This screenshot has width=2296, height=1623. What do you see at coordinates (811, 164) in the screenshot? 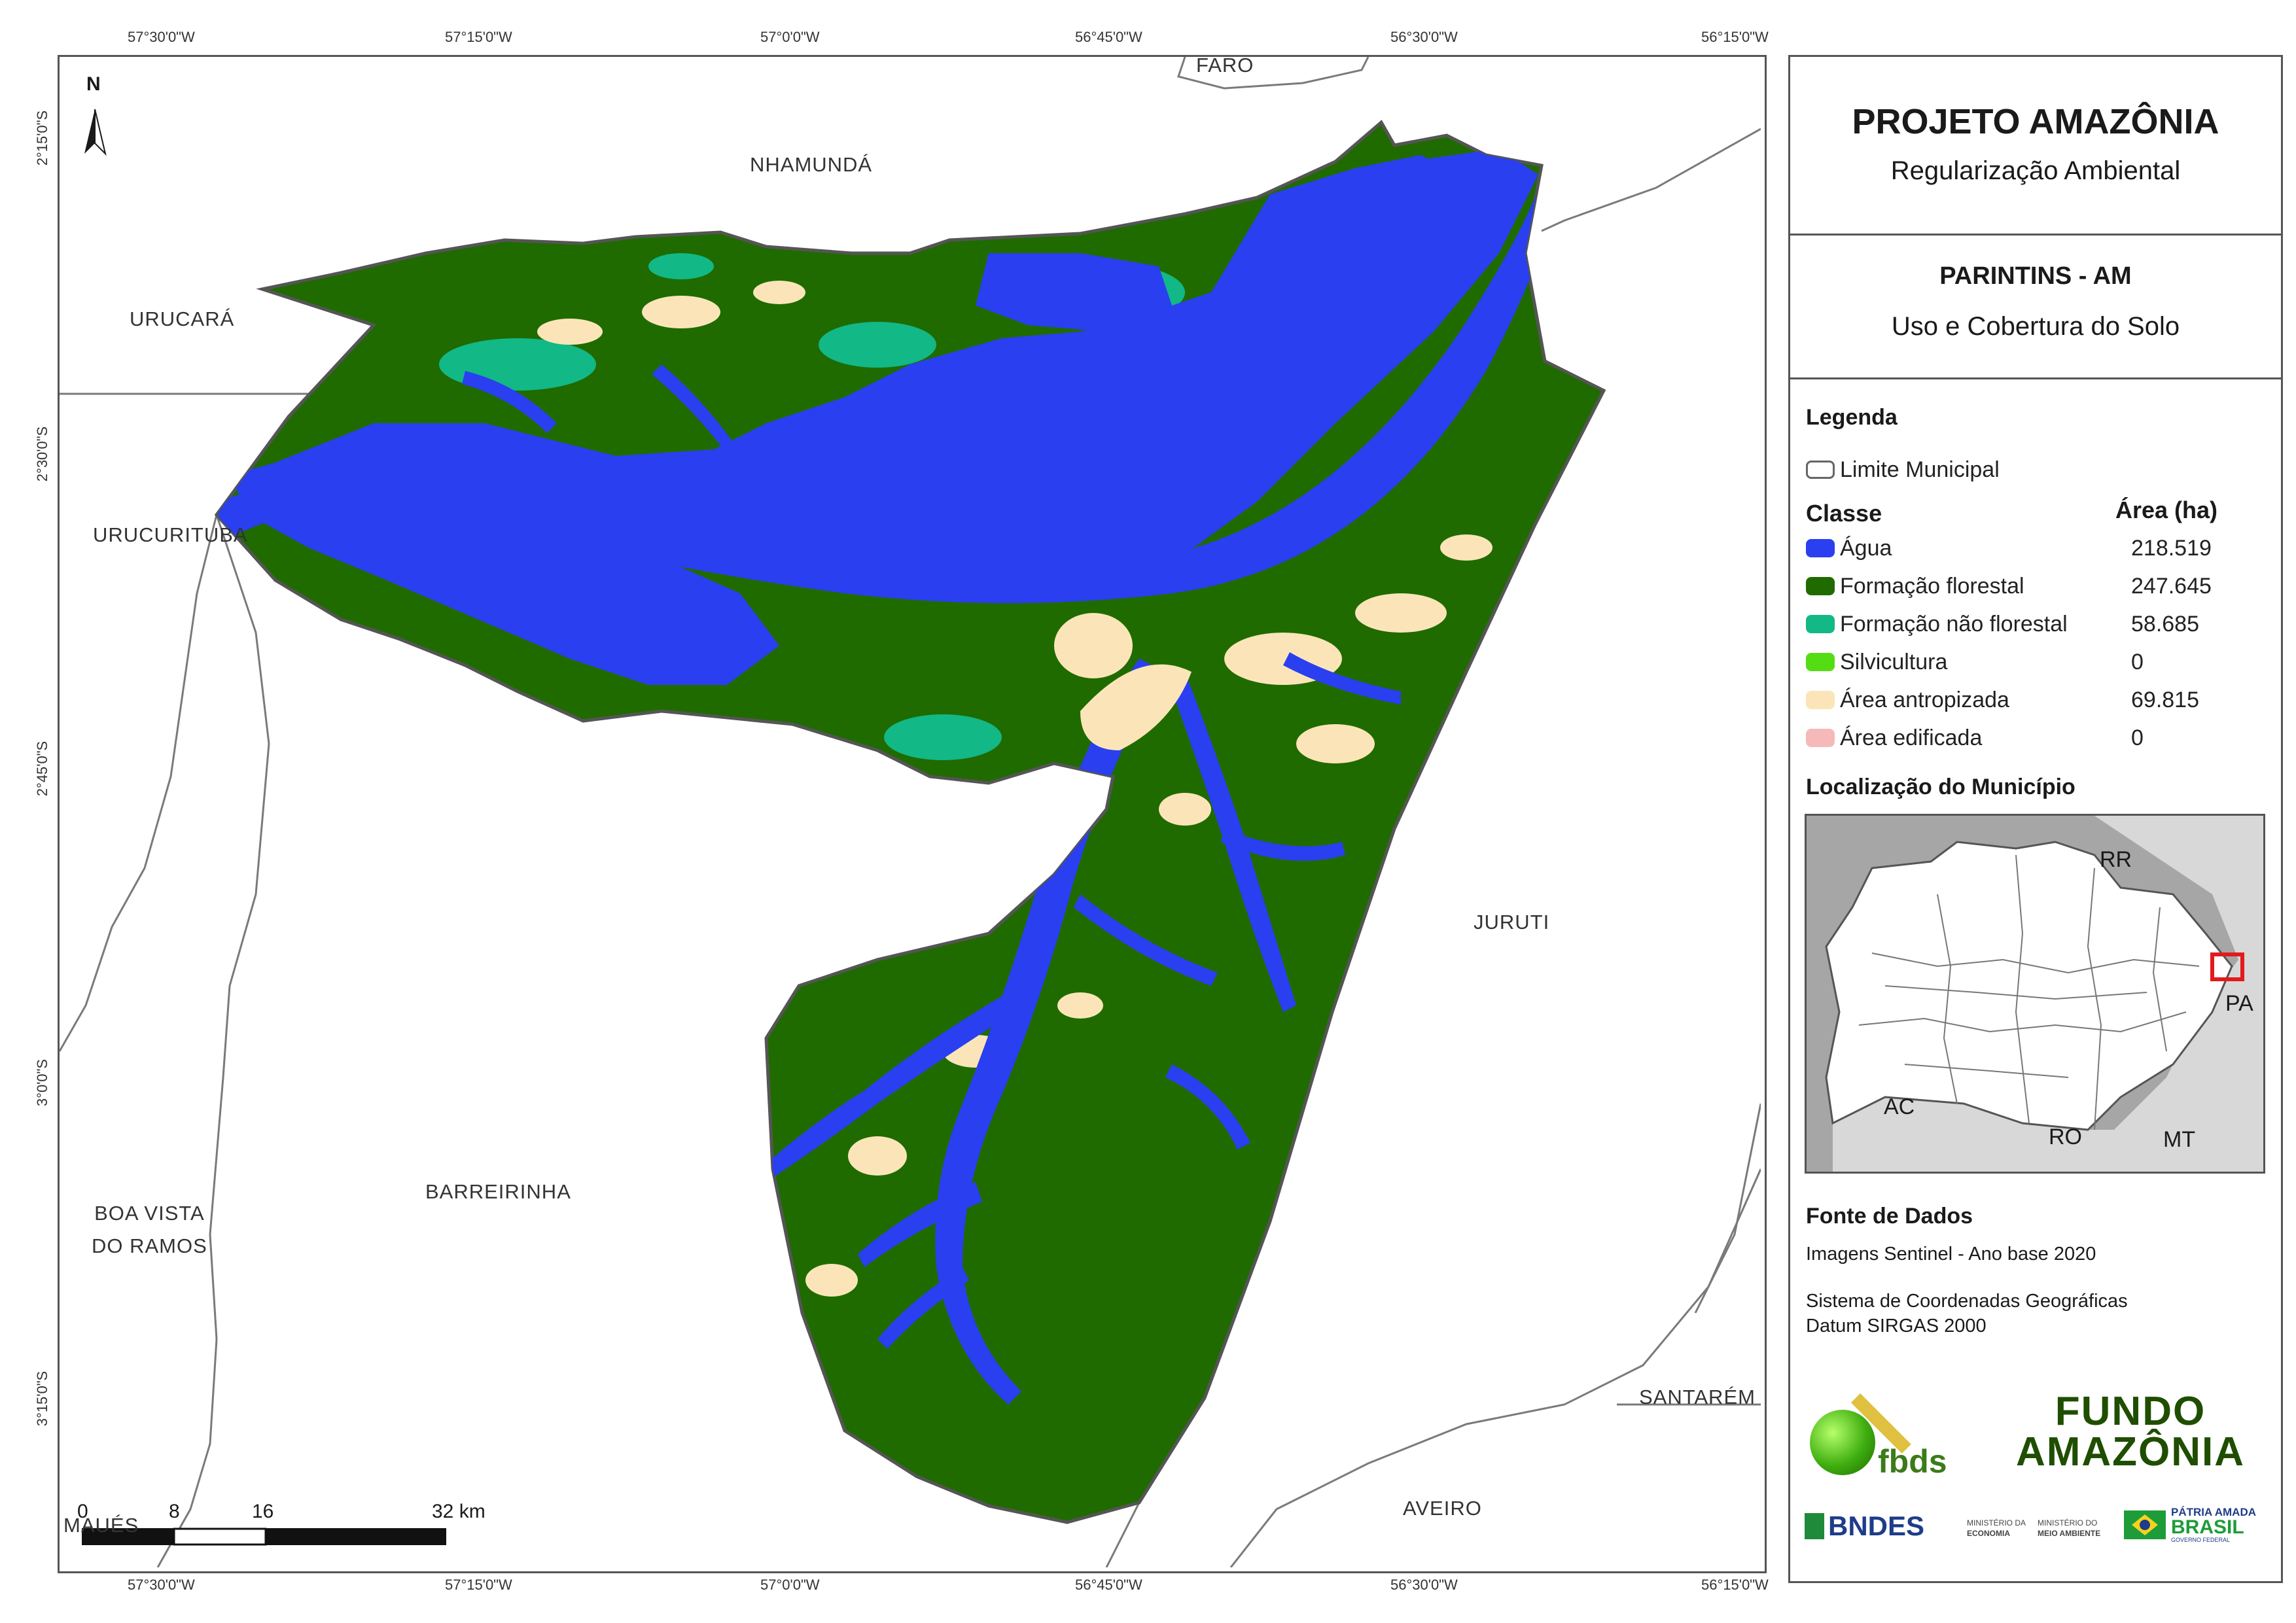
I see `muni-label-nhamunda: NHAMUNDÁ` at bounding box center [811, 164].